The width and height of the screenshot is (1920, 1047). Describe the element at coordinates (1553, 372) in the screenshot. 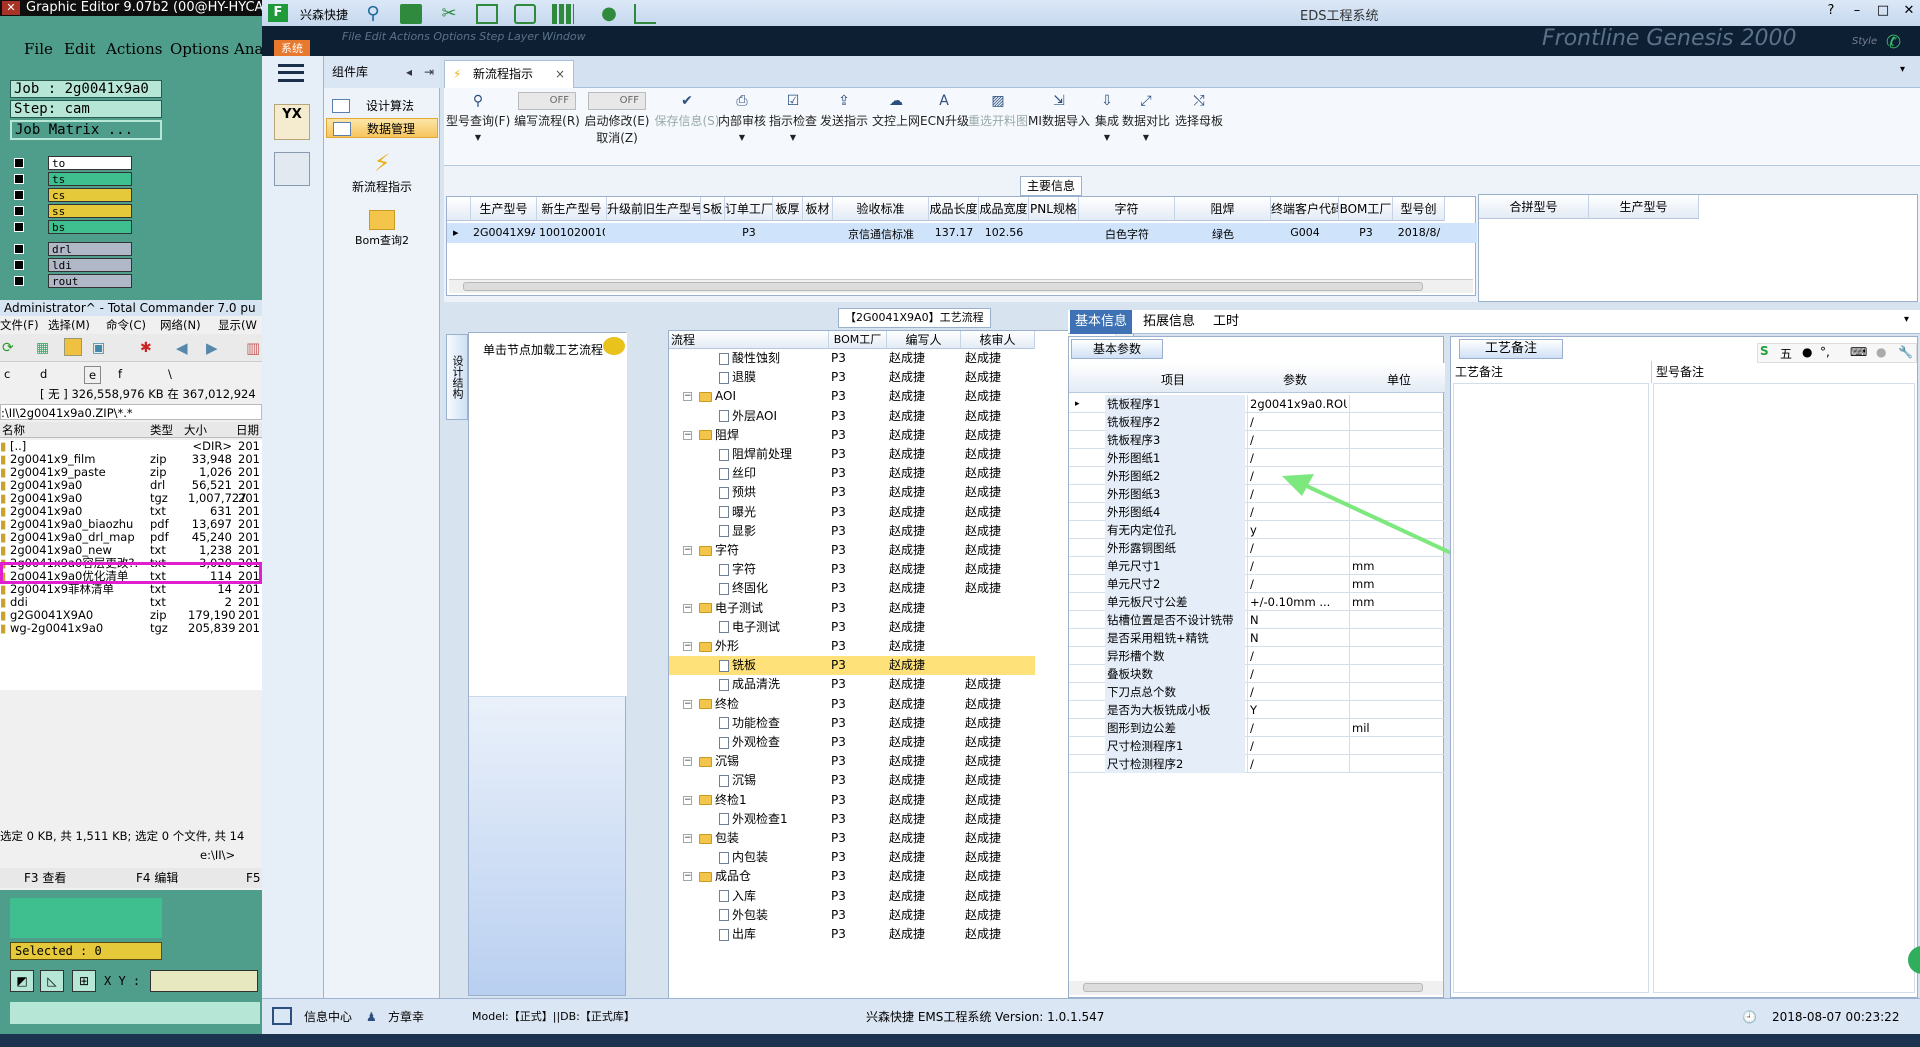

I see `col-process-note: 工艺备注` at that location.